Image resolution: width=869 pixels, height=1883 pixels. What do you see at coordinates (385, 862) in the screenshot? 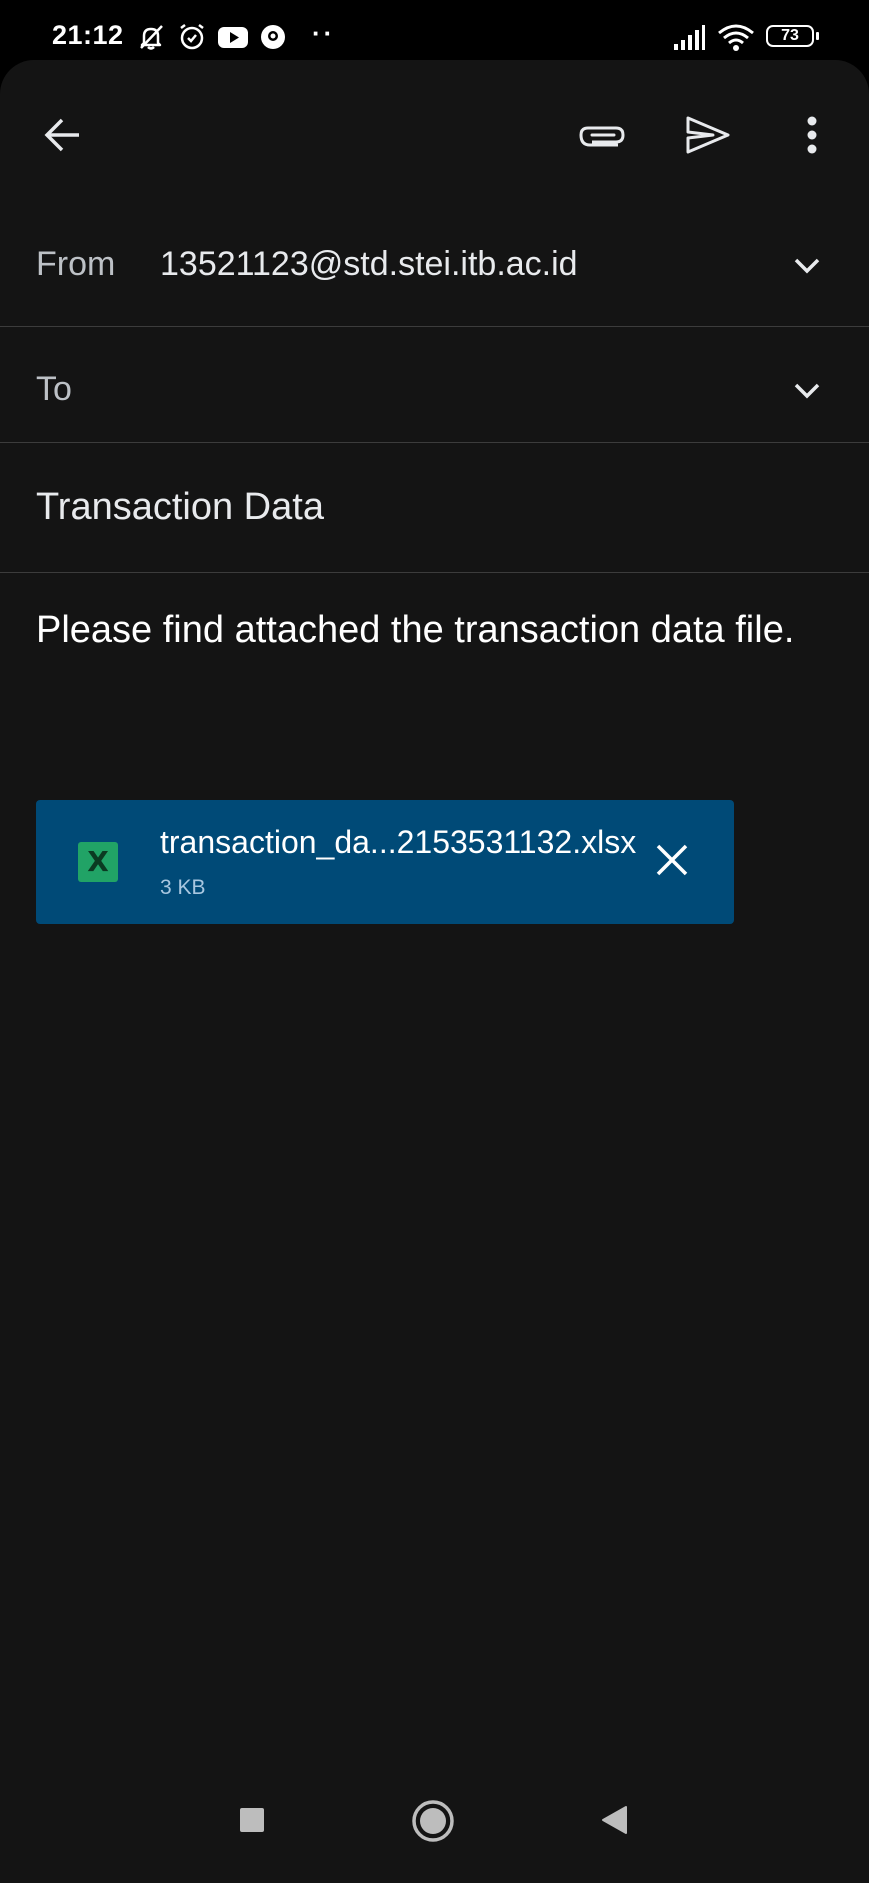
I see `attachment-chip: X transaction_da...2153531132.xlsx 3 KB` at bounding box center [385, 862].